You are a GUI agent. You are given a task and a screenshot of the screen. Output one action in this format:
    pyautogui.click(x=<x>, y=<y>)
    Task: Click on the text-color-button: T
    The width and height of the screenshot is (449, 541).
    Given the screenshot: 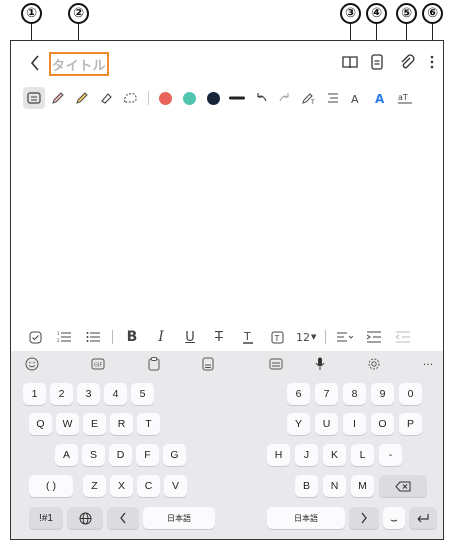 What is the action you would take?
    pyautogui.click(x=248, y=337)
    